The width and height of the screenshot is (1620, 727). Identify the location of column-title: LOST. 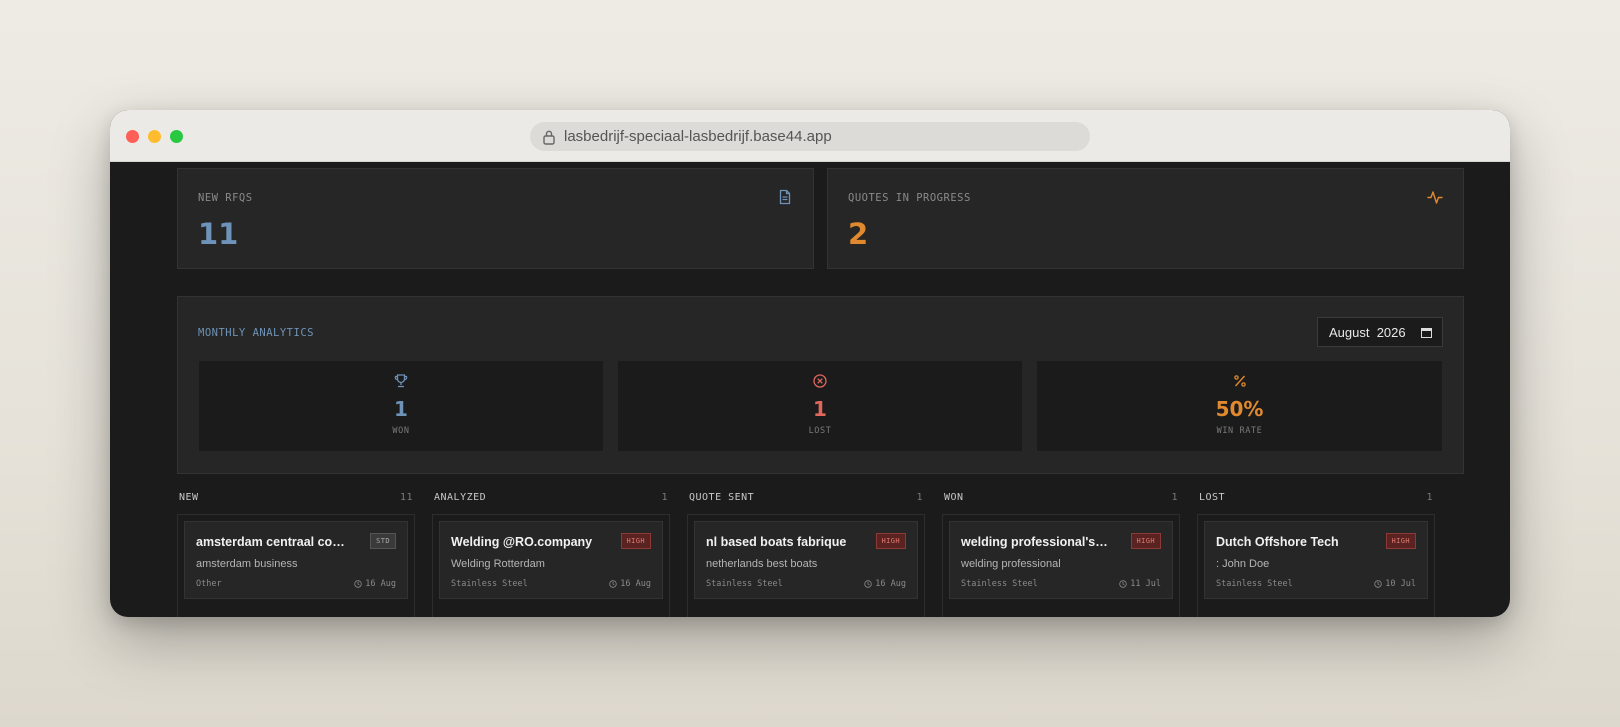
(1212, 497).